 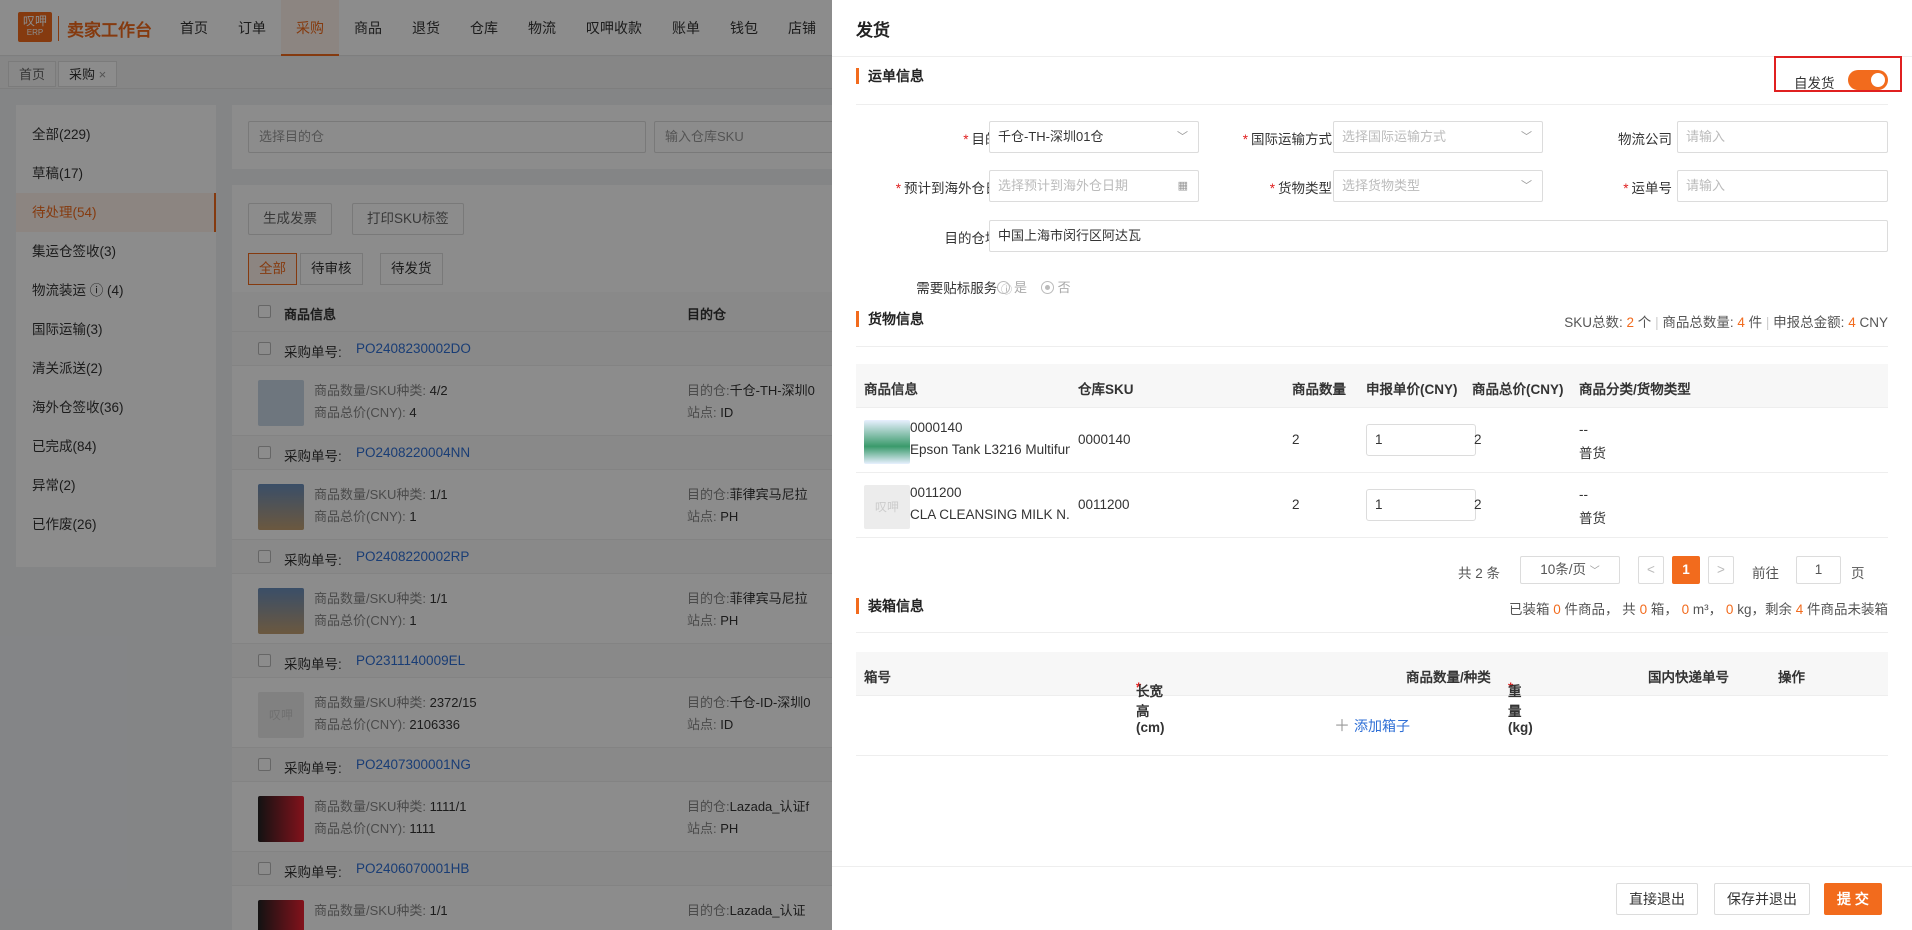 I want to click on drawer-footer: 直接退出 保存并退出 提 交, so click(x=1372, y=898).